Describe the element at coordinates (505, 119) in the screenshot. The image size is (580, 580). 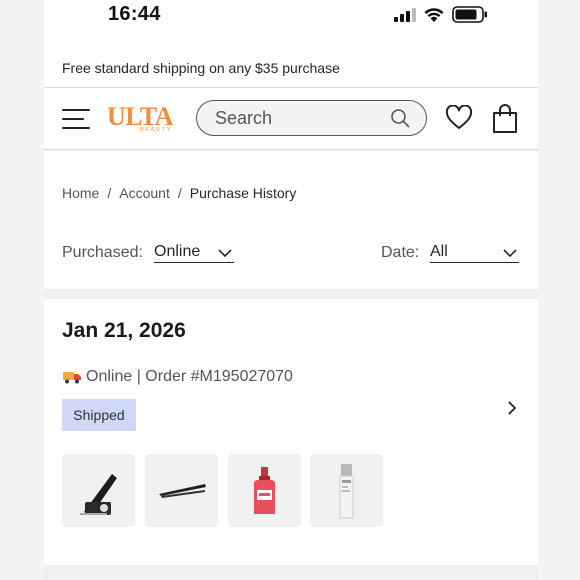
I see `bag-icon` at that location.